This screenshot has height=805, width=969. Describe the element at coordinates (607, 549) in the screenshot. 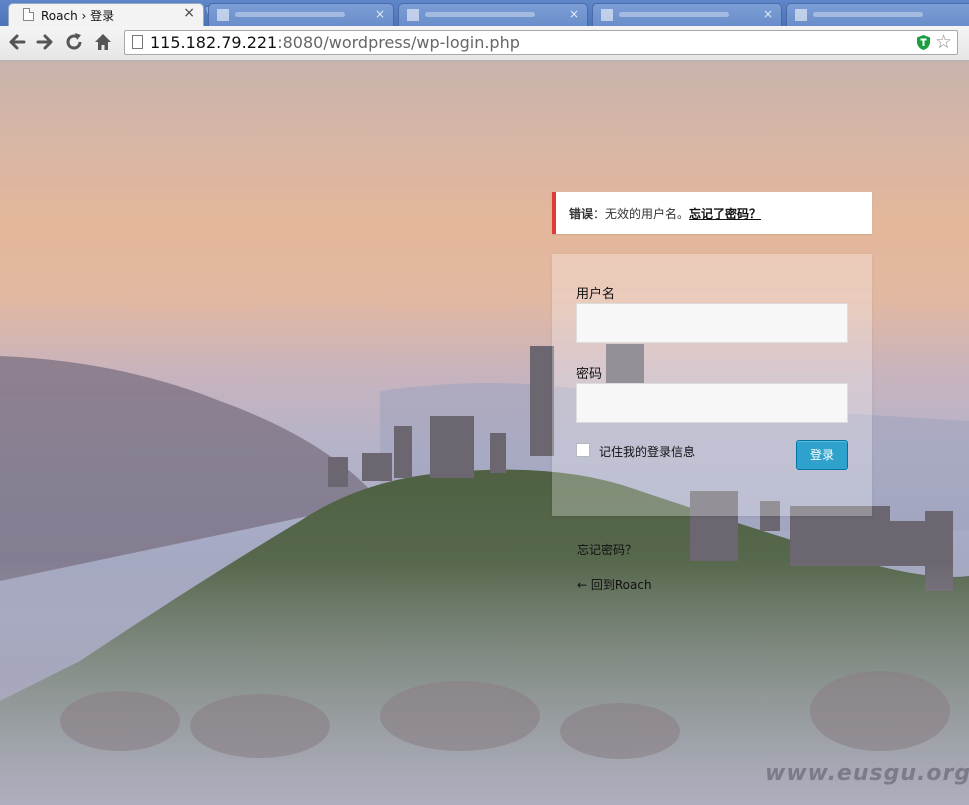

I see `lost-password-link: 忘记密码？` at that location.